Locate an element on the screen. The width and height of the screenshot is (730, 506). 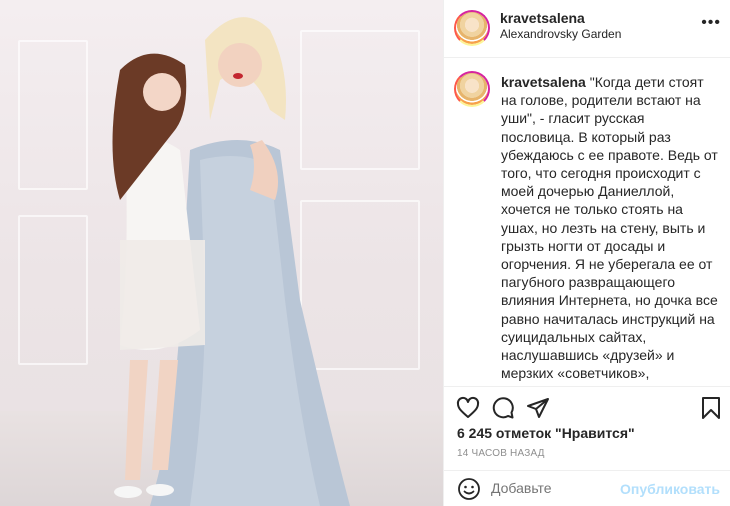
comment-icon is located at coordinates (503, 408).